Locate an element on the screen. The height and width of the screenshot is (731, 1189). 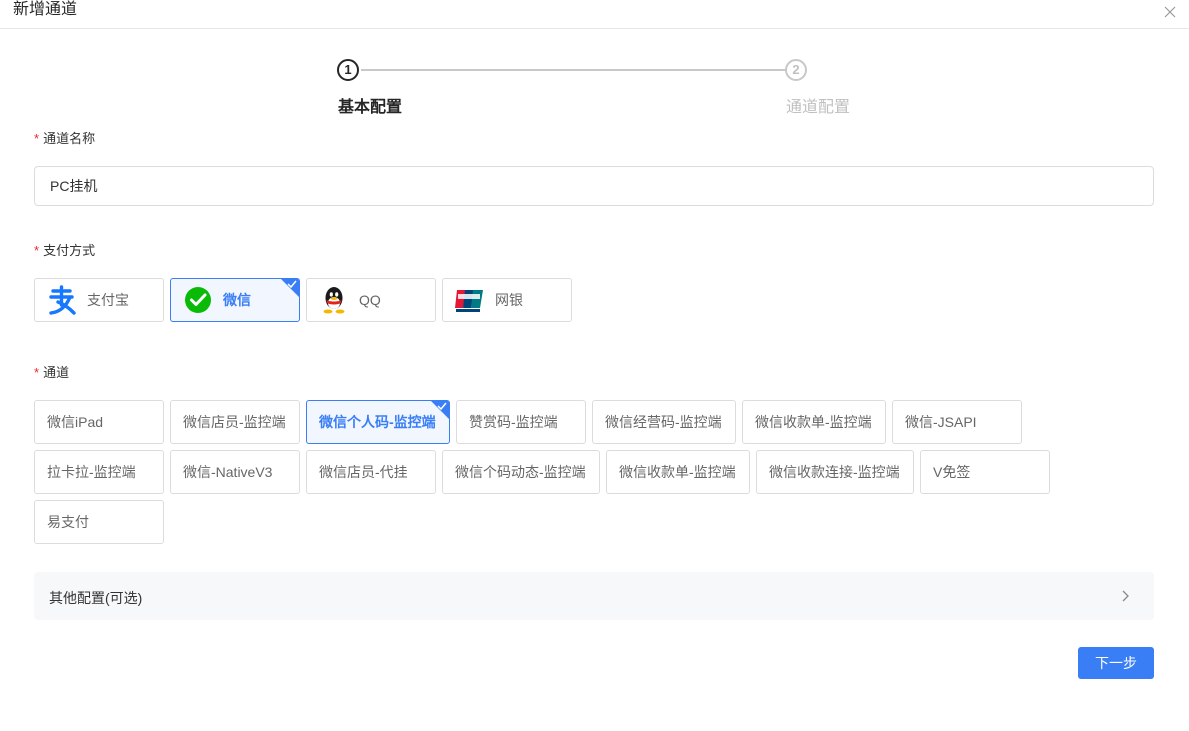
channel-option-label: 微信iPad is located at coordinates (75, 422).